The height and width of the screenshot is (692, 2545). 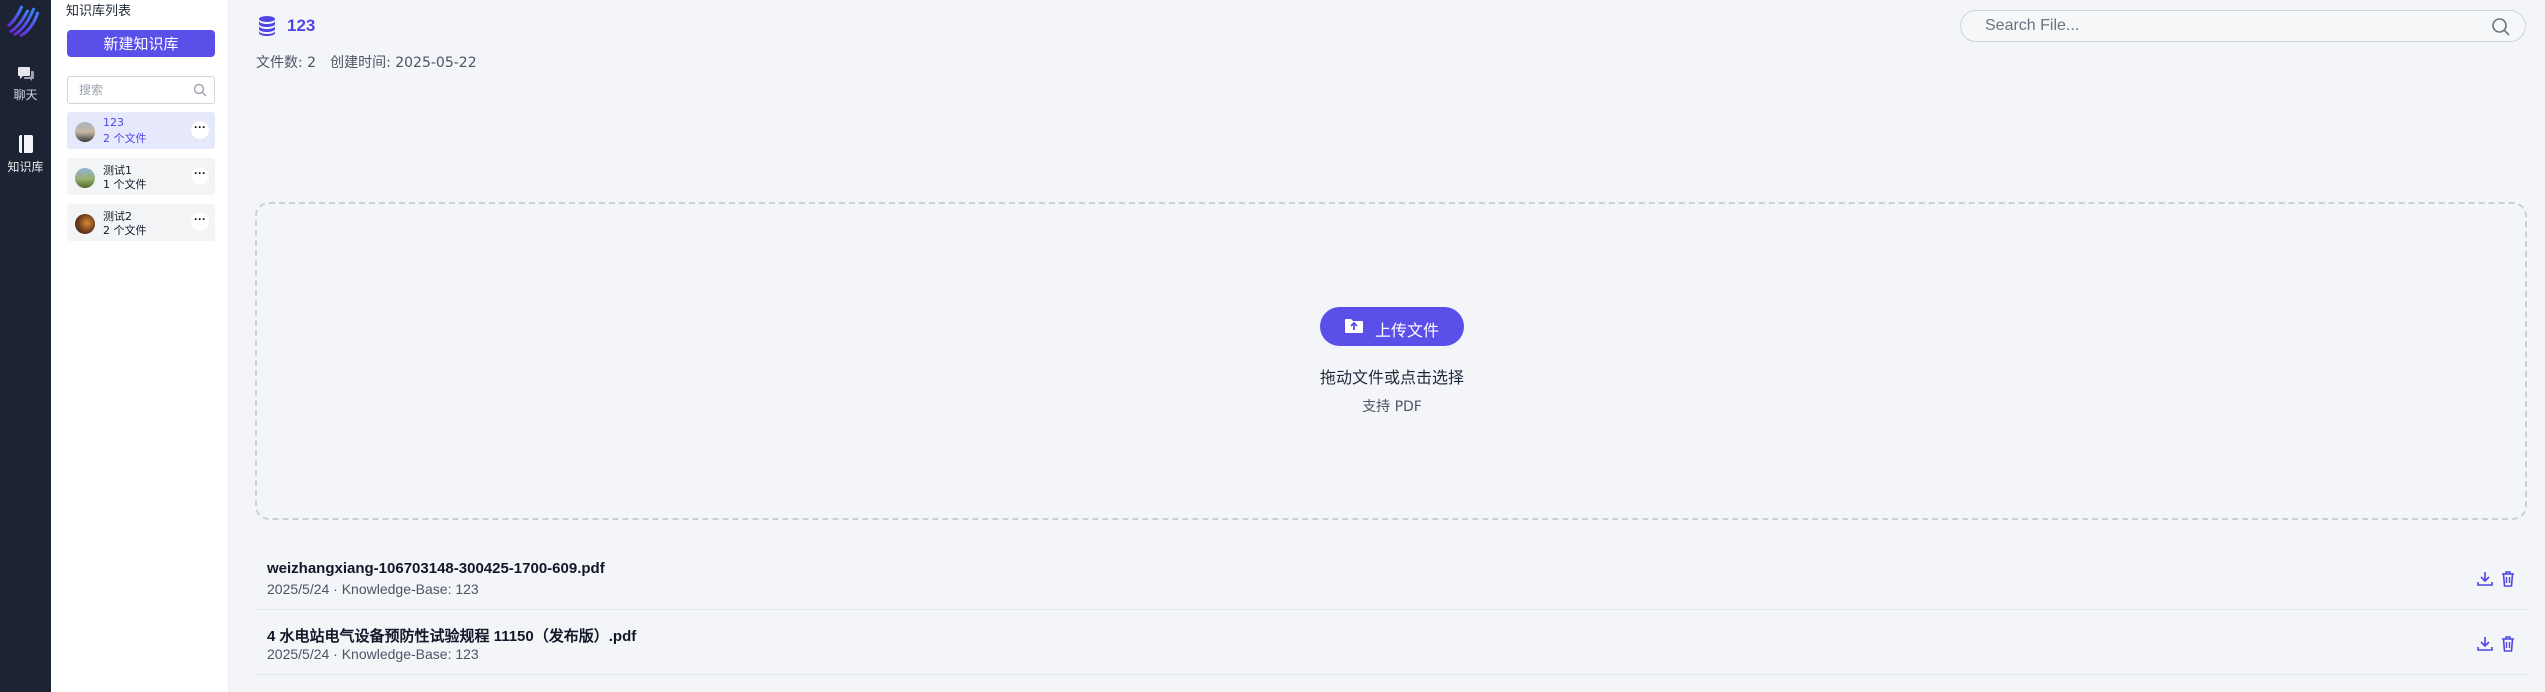 What do you see at coordinates (25, 95) in the screenshot?
I see `nav-chat-label: 聊天` at bounding box center [25, 95].